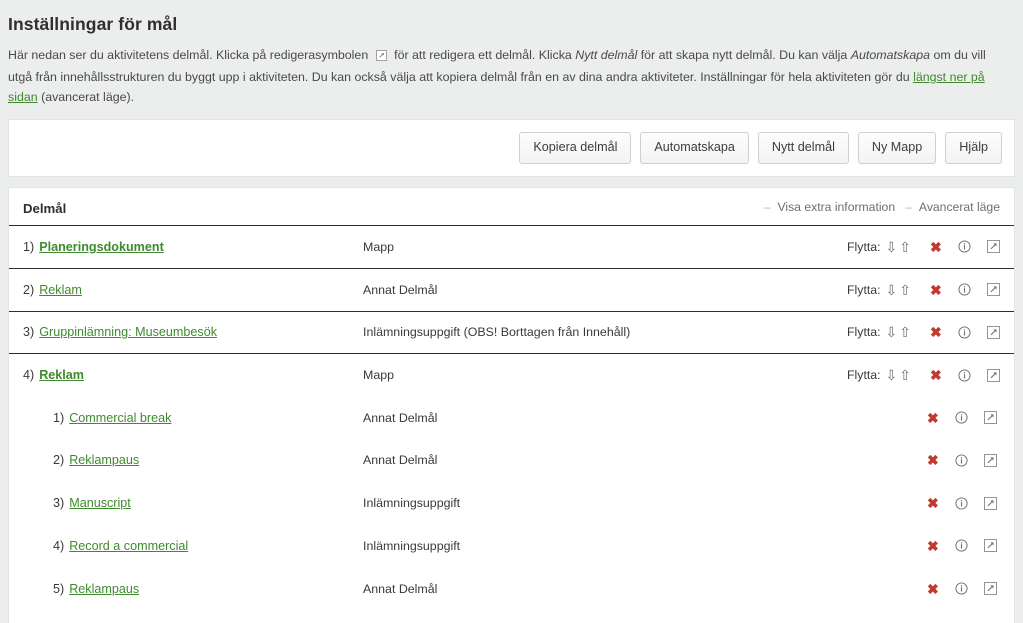 The image size is (1023, 623). Describe the element at coordinates (511, 546) in the screenshot. I see `table-row: 4) Record a commercial Inlämningsuppgift ✖` at that location.